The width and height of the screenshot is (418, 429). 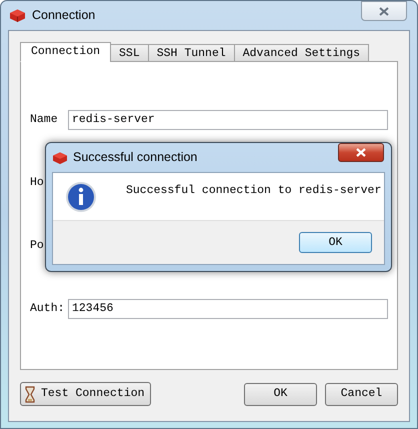 What do you see at coordinates (37, 246) in the screenshot?
I see `field-label: Po` at bounding box center [37, 246].